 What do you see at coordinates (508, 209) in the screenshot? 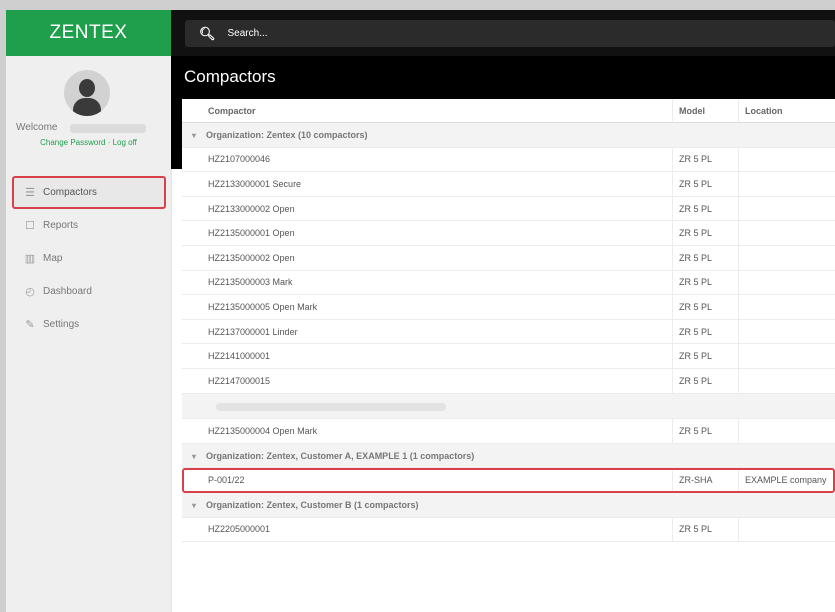
I see `table-row: HZ2133000002 Open ZR 5 PL` at bounding box center [508, 209].